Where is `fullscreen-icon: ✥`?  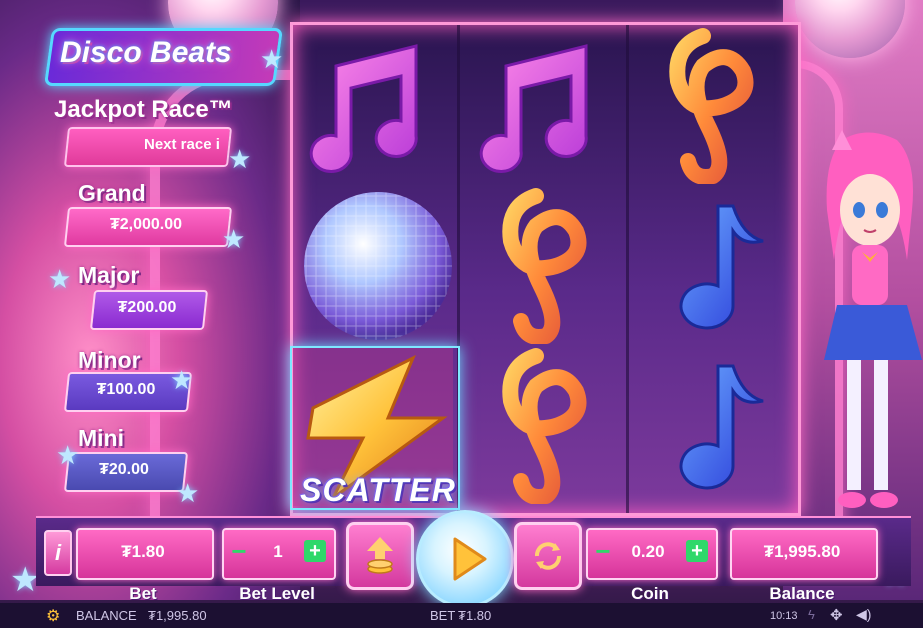
fullscreen-icon: ✥ is located at coordinates (836, 615).